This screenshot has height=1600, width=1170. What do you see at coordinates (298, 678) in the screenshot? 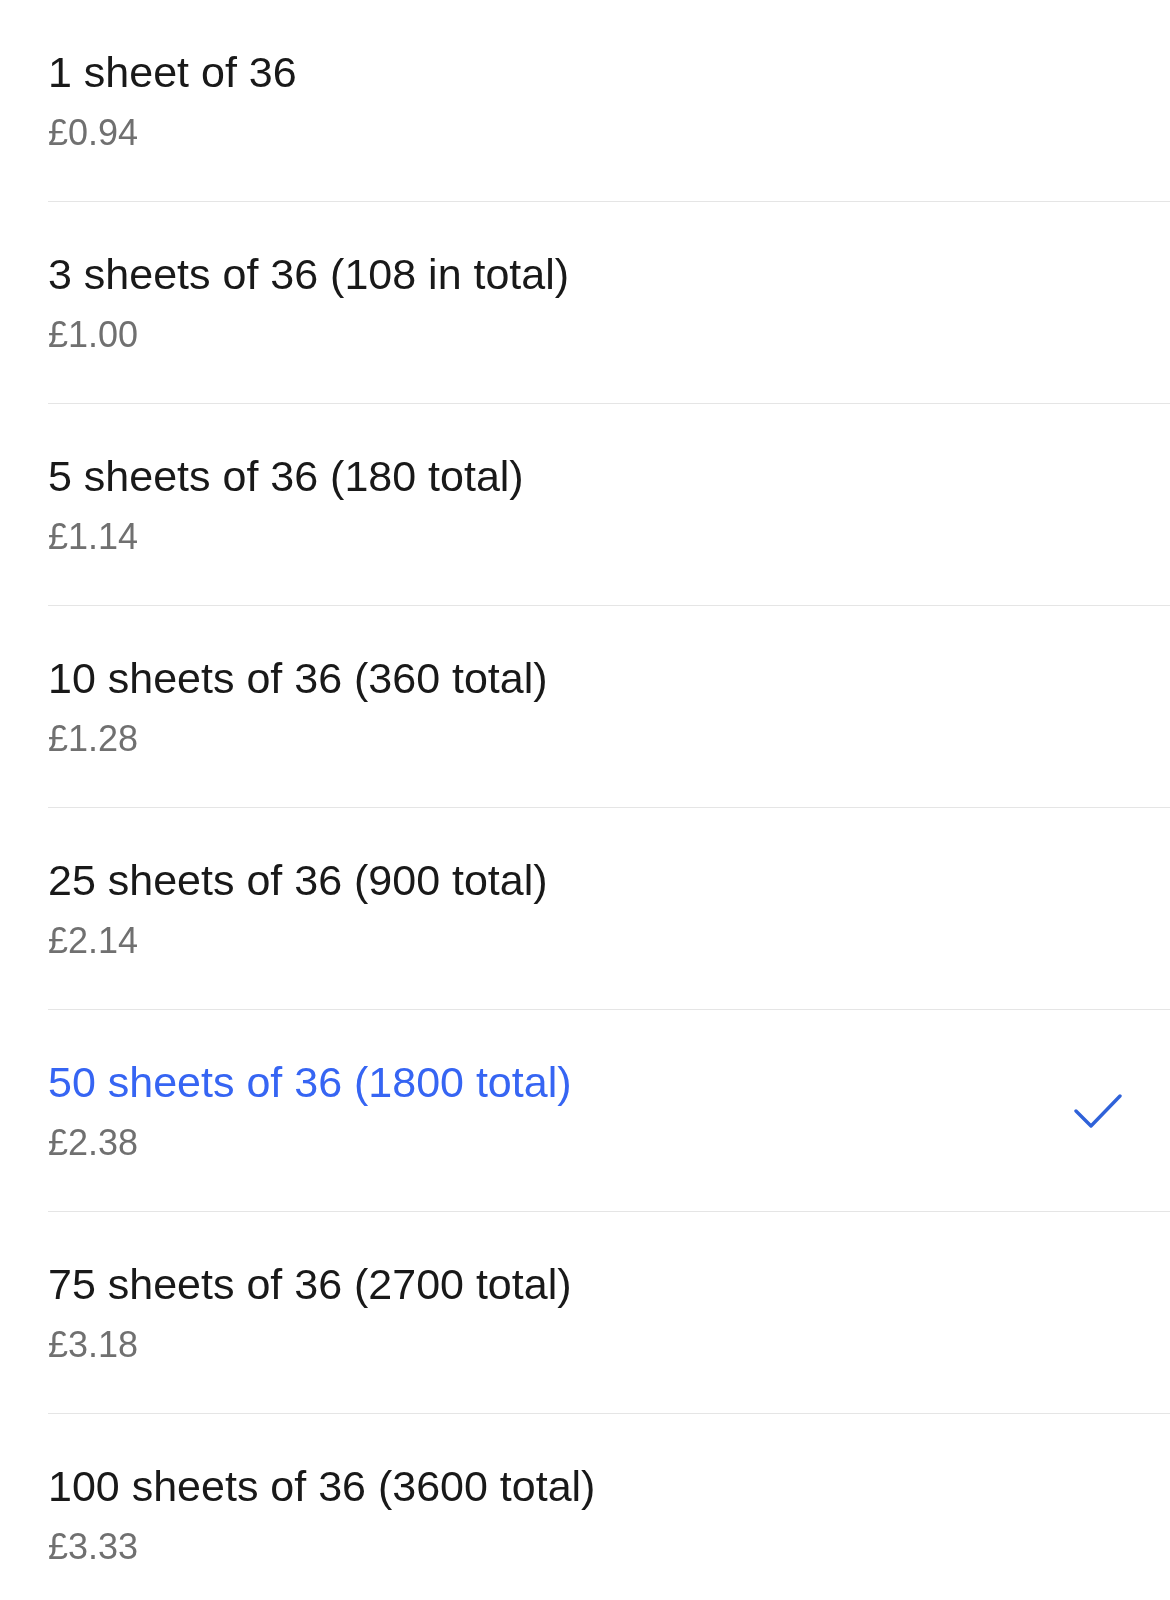
I see `option-label: 10 sheets of 36 (360 total)` at bounding box center [298, 678].